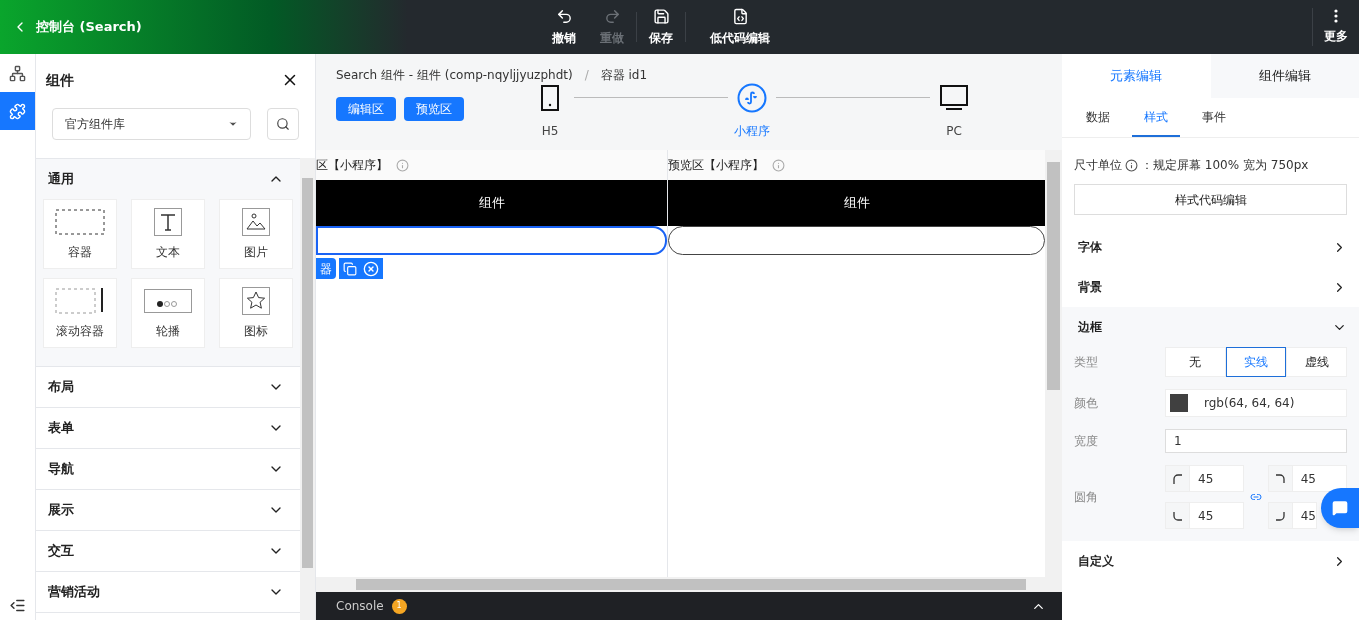  I want to click on component-card: 轮播, so click(168, 313).